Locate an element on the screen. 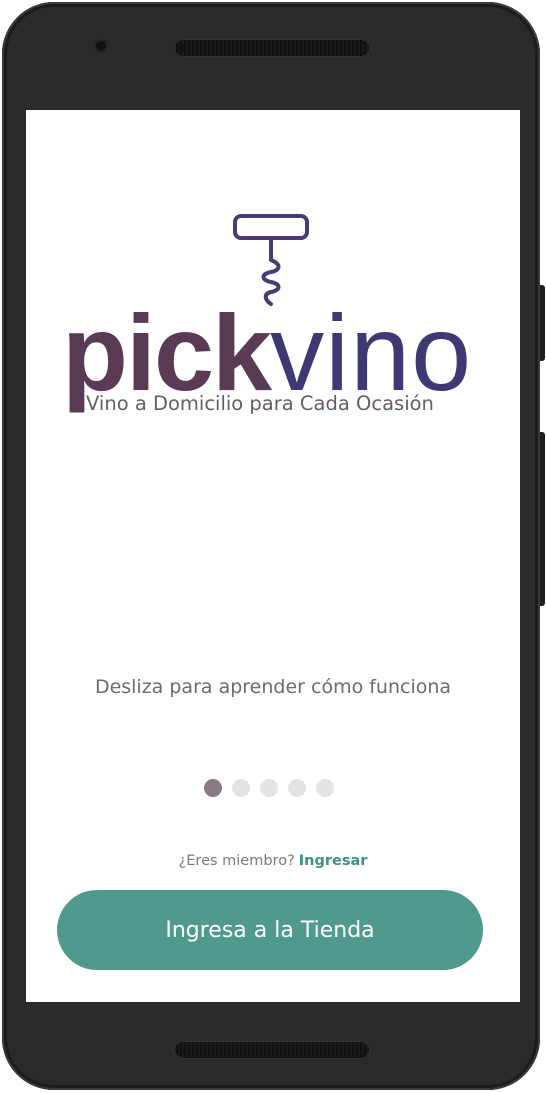 The image size is (546, 1093). member-prompt: ¿Eres miembro? Ingresar is located at coordinates (273, 861).